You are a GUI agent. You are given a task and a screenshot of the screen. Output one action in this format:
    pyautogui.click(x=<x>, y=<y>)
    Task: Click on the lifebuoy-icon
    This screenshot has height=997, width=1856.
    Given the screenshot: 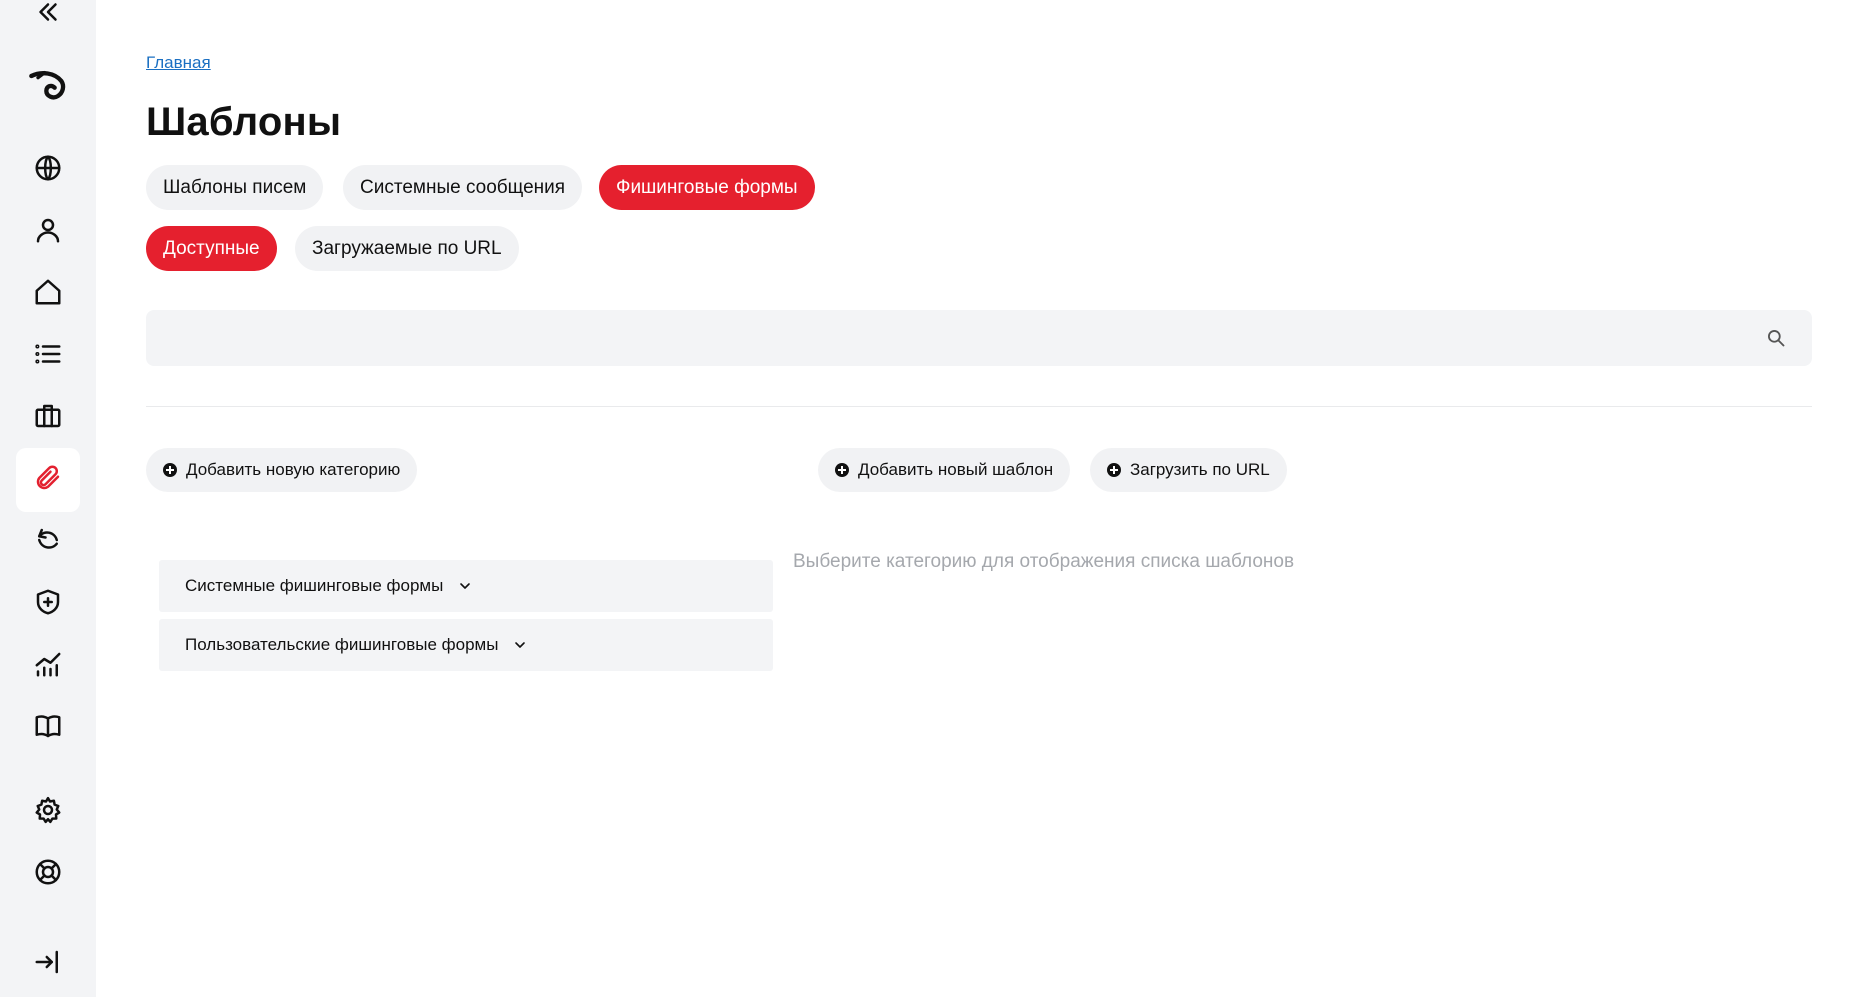 What is the action you would take?
    pyautogui.click(x=48, y=874)
    